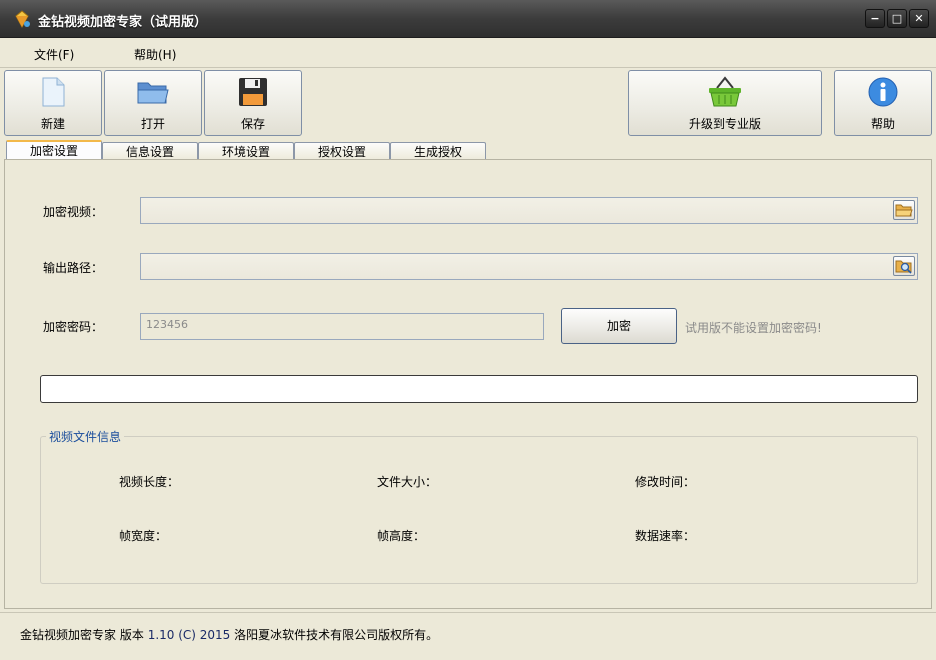 This screenshot has width=936, height=660. Describe the element at coordinates (68, 635) in the screenshot. I see `status-app-name: 金钻视频加密专家` at that location.